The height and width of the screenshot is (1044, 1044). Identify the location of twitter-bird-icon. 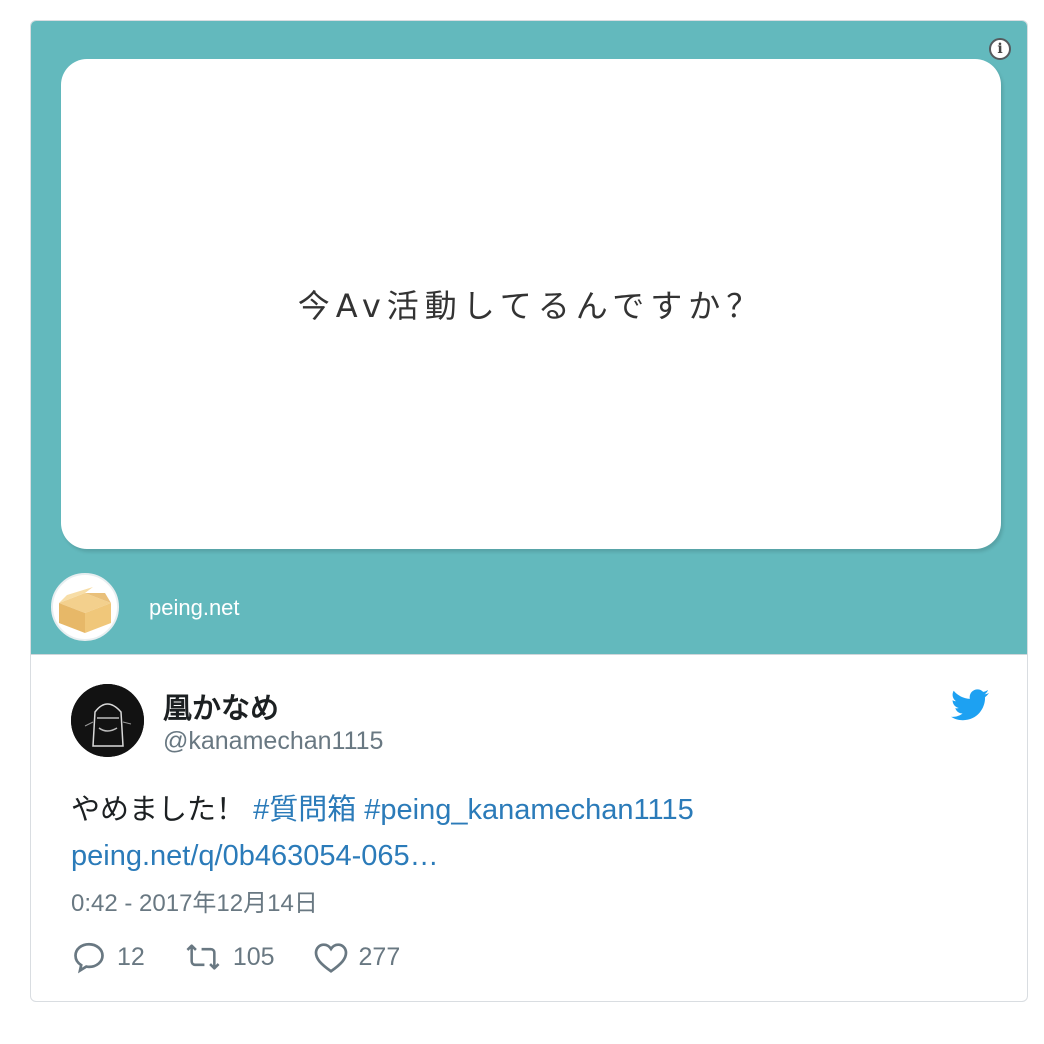
(970, 705).